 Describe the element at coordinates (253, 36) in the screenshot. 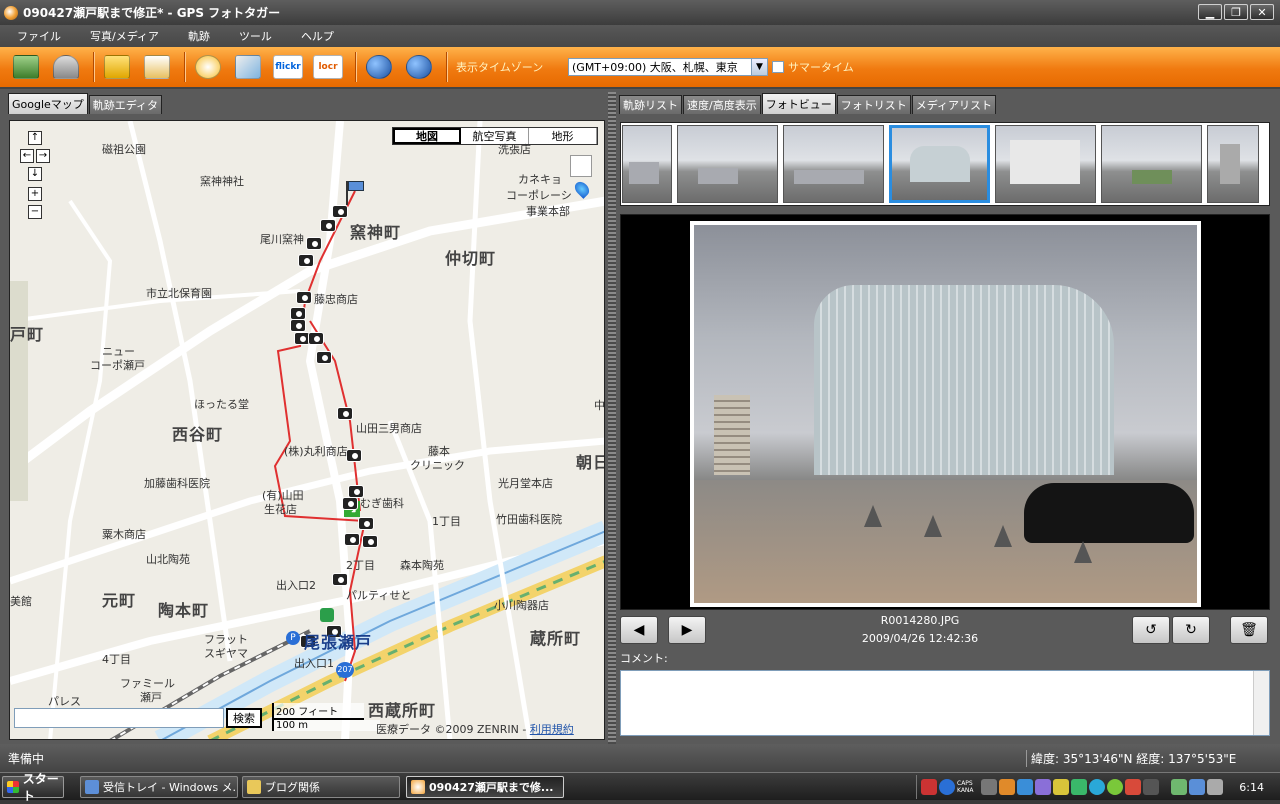

I see `menu-tools: ツール` at that location.